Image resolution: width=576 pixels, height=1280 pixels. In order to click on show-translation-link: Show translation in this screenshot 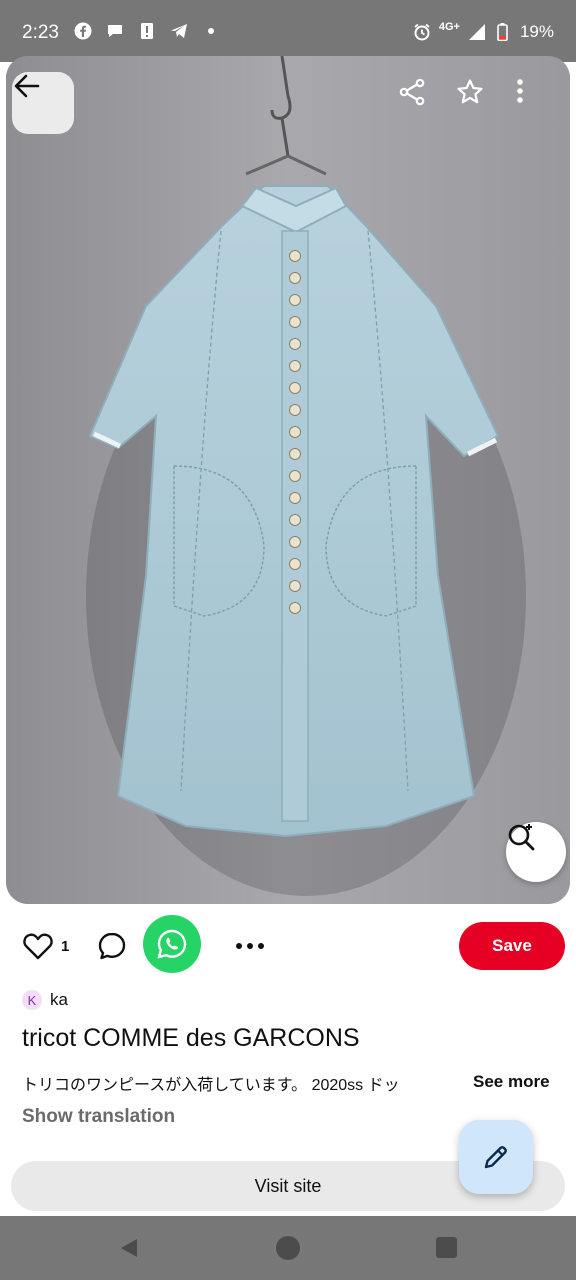, I will do `click(98, 1117)`.